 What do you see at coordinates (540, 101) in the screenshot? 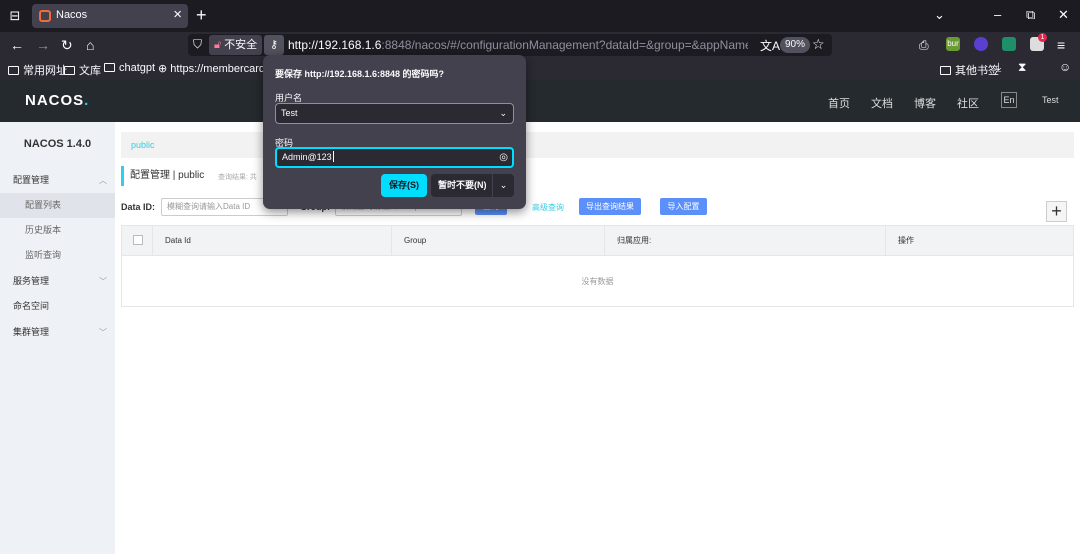
I see `nacos-header: NACOS. 首页 文档 博客 社区 En Test` at bounding box center [540, 101].